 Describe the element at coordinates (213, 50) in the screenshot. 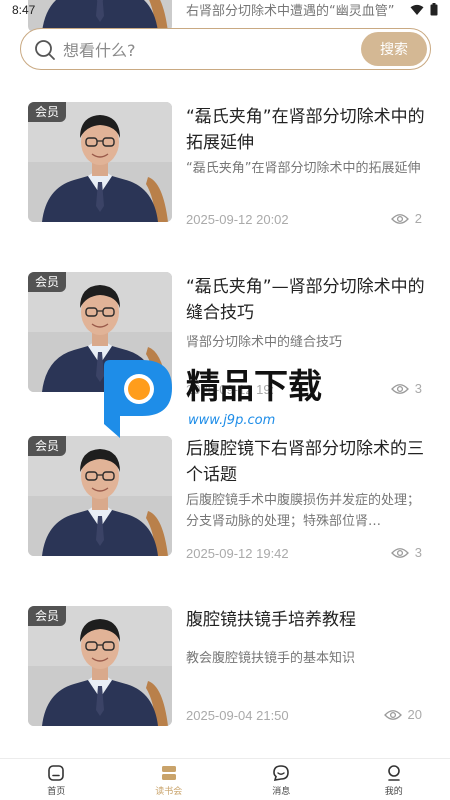

I see `search-input` at that location.